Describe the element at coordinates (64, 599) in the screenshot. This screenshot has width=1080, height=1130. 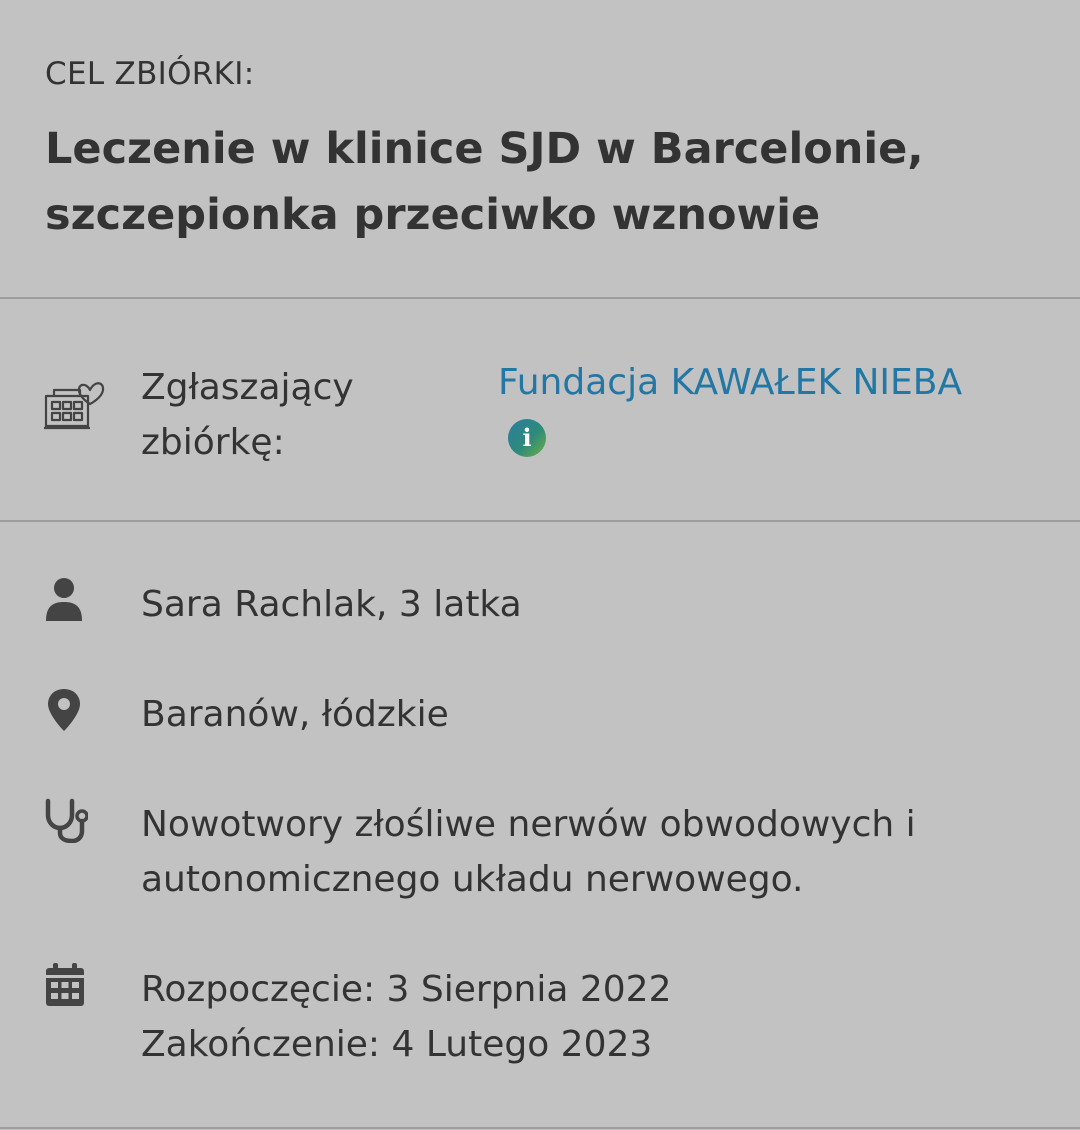
I see `person-icon` at that location.